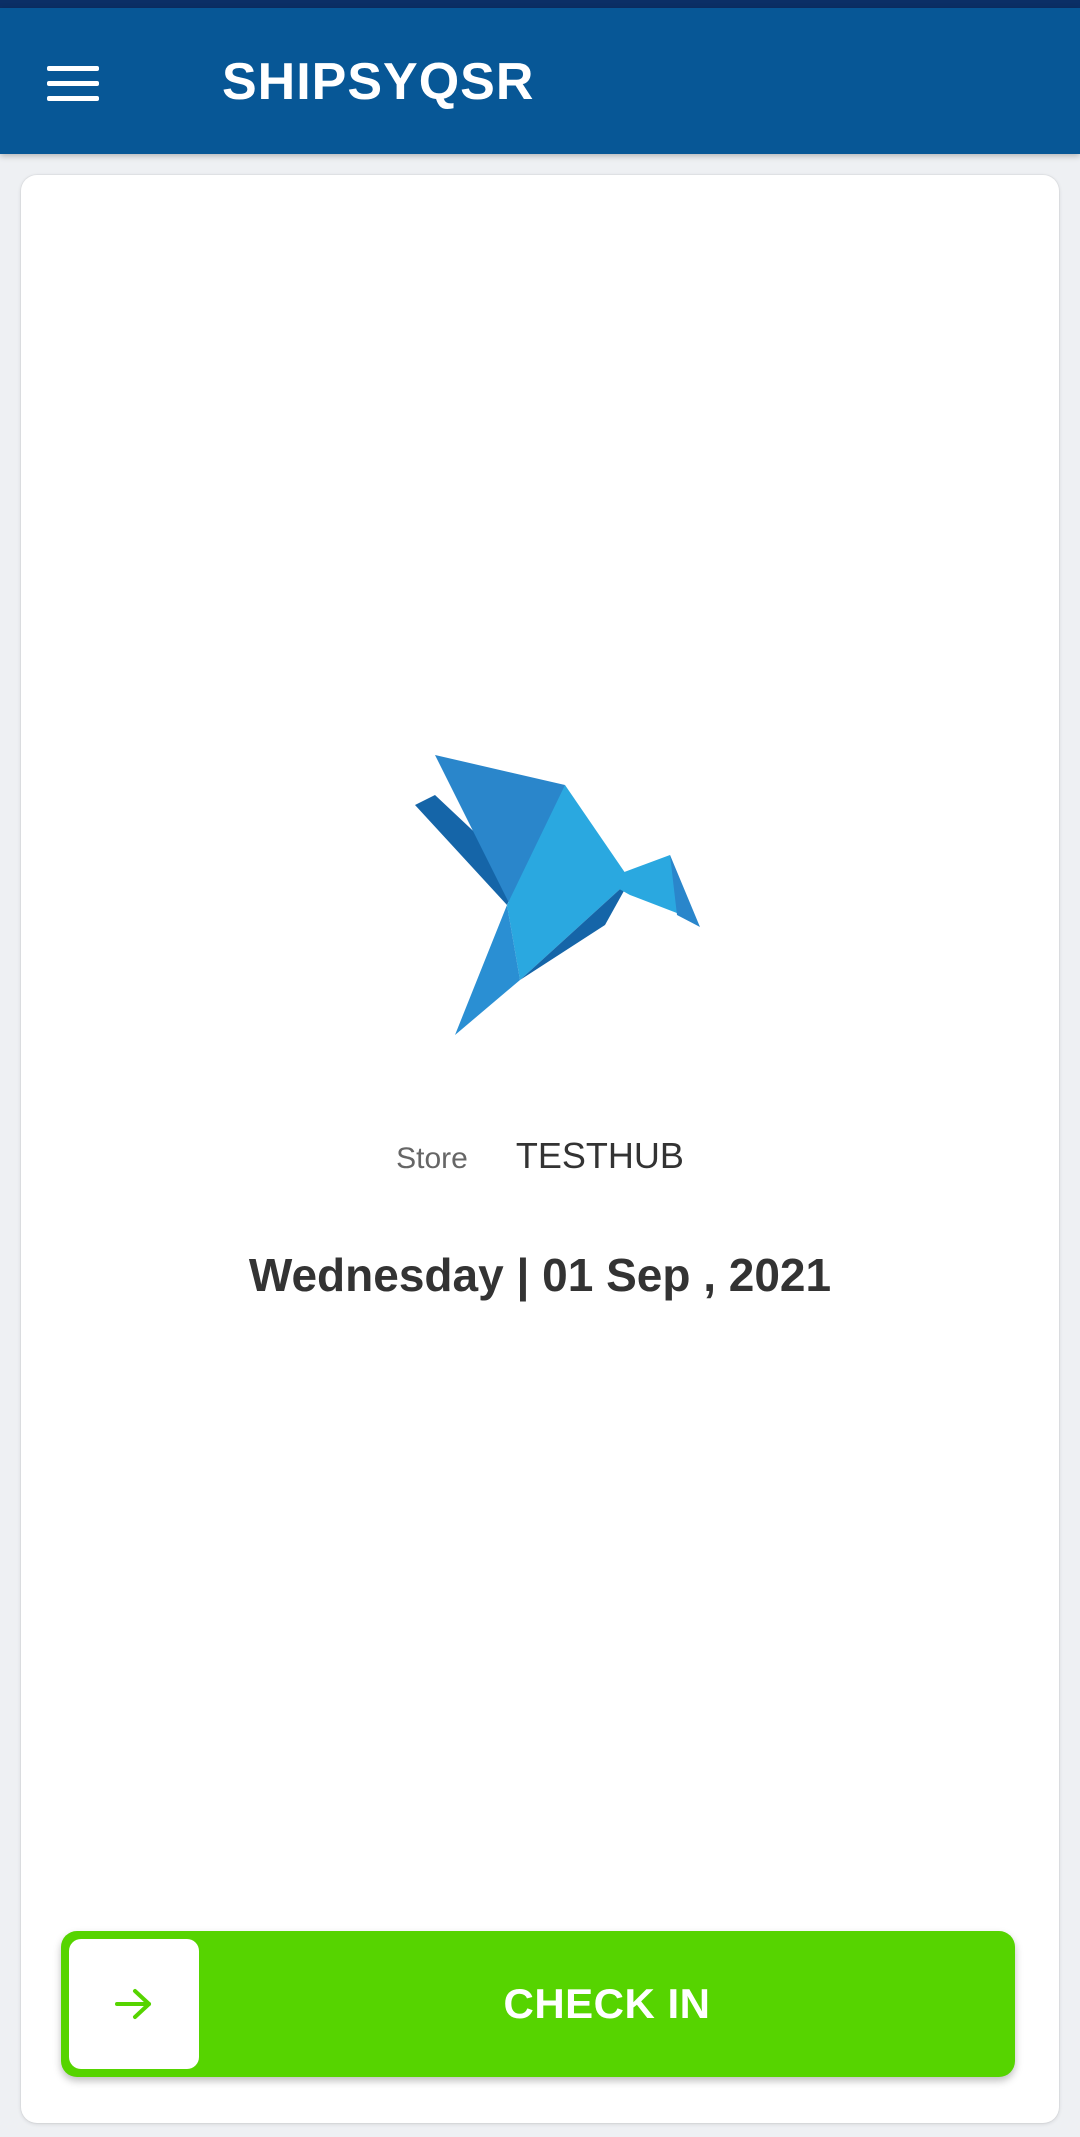  I want to click on store-row: Store TESTHUB, so click(540, 1156).